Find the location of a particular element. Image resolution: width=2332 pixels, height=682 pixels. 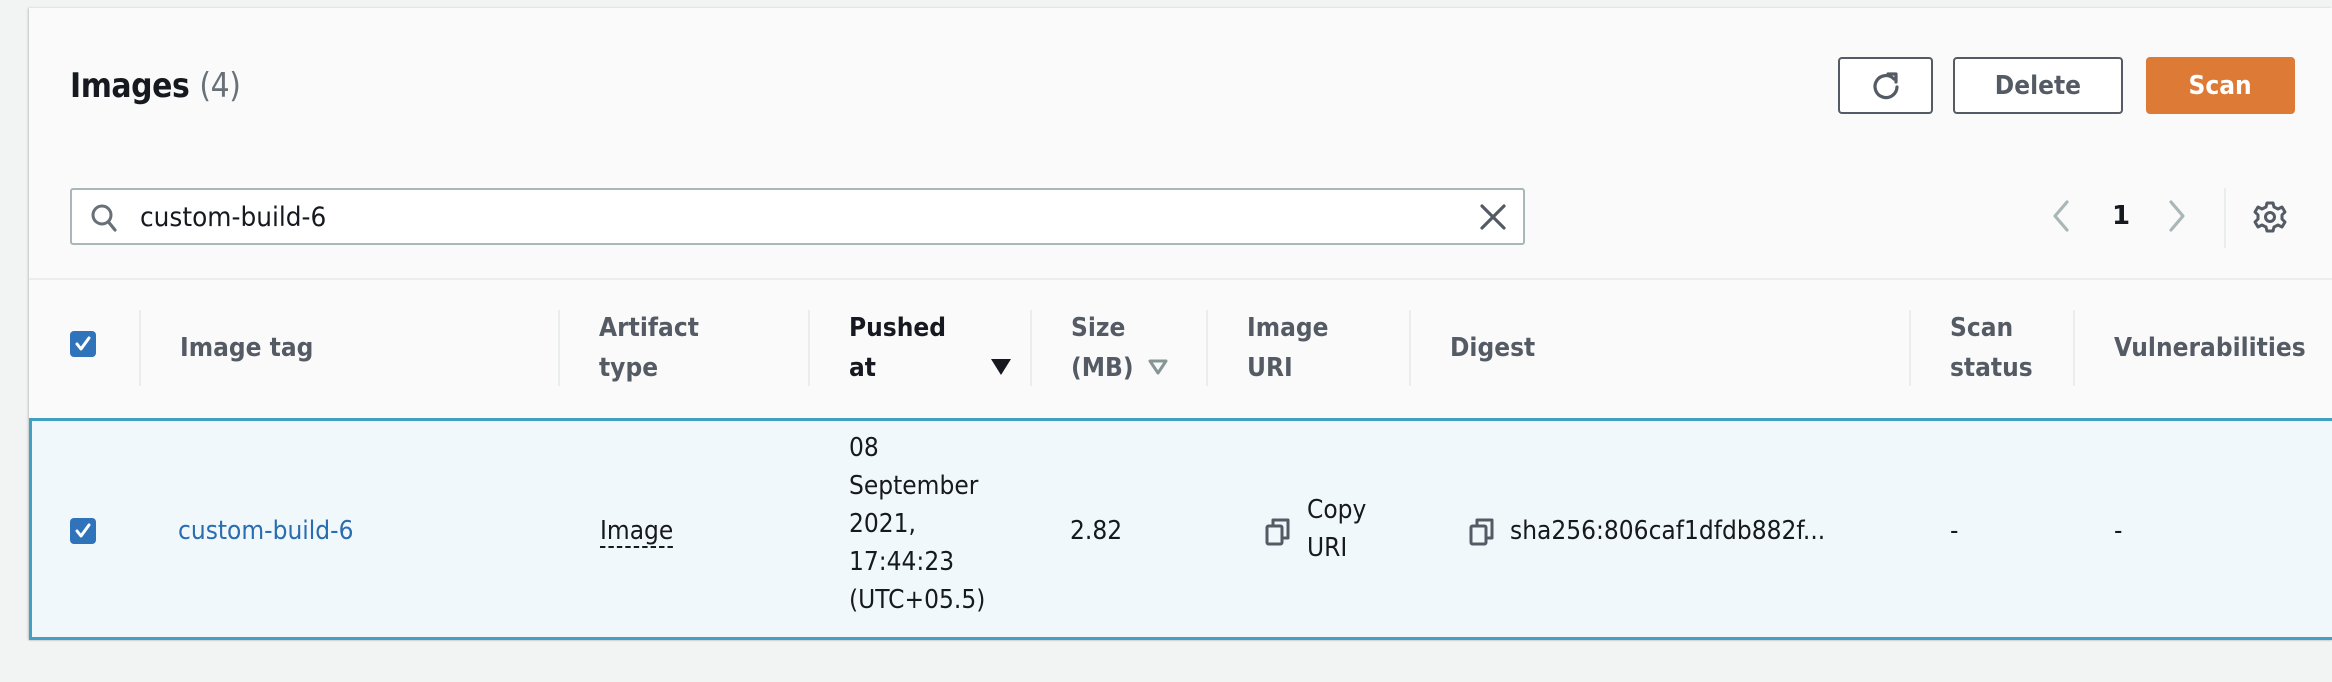

column-header-label: Vulnerabilities is located at coordinates (2210, 348).